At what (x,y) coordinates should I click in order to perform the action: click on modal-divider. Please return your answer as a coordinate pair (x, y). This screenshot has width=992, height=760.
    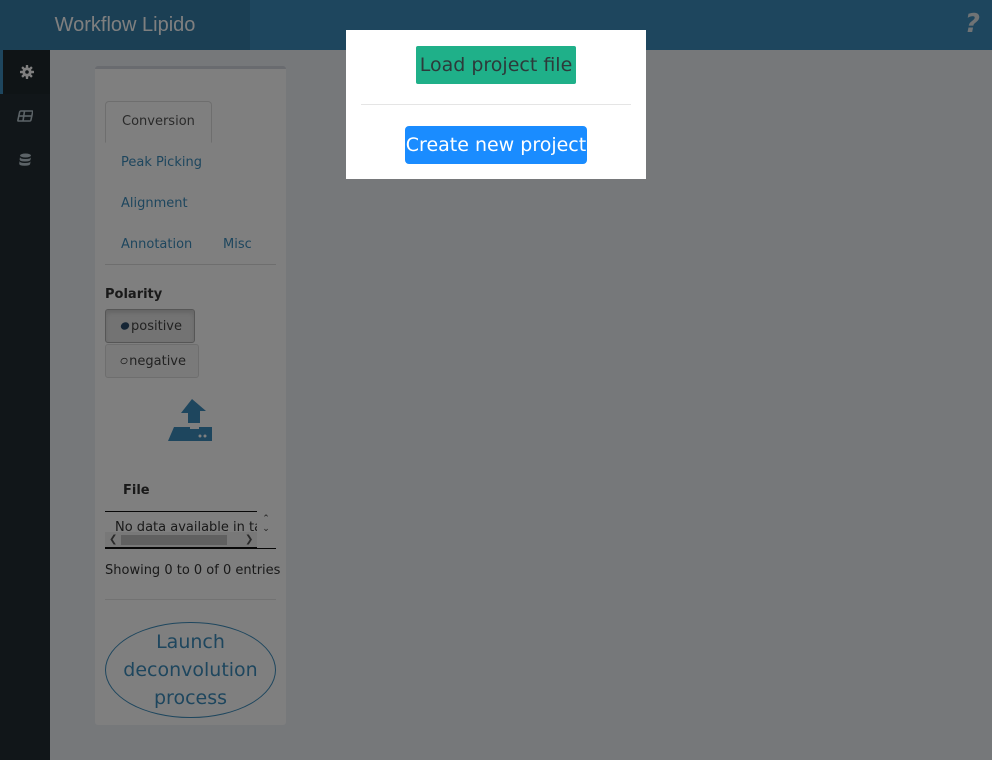
    Looking at the image, I should click on (496, 104).